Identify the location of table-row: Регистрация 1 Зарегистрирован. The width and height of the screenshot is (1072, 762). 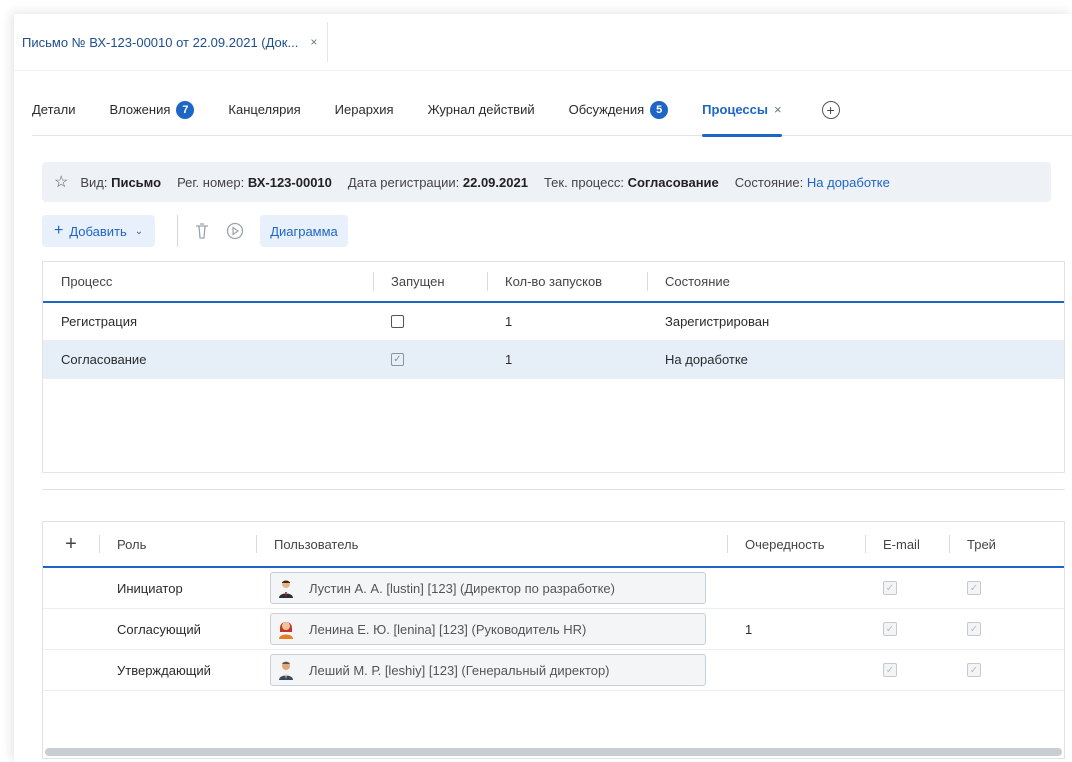
(553, 322).